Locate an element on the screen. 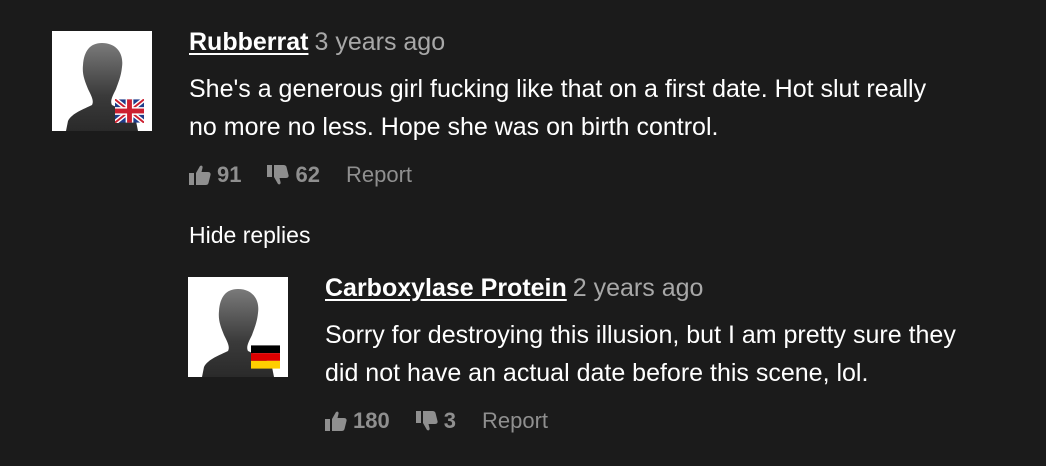 This screenshot has width=1046, height=466. like-count: 91 is located at coordinates (229, 174).